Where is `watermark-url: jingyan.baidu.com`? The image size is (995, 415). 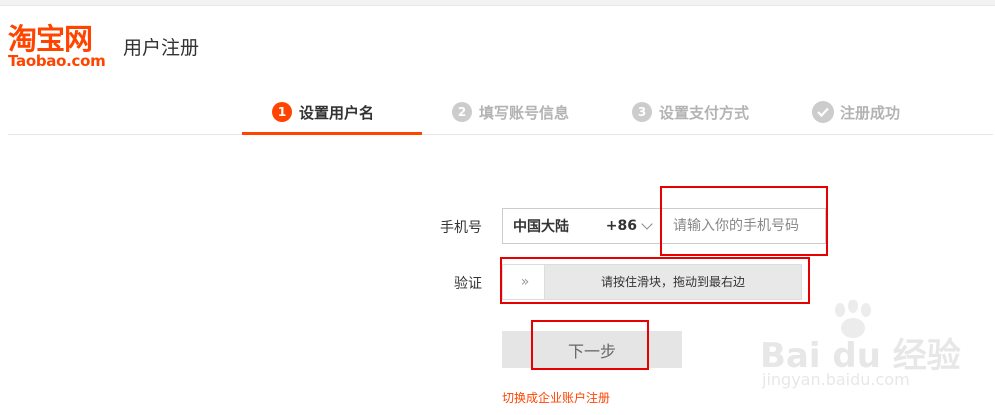
watermark-url: jingyan.baidu.com is located at coordinates (836, 379).